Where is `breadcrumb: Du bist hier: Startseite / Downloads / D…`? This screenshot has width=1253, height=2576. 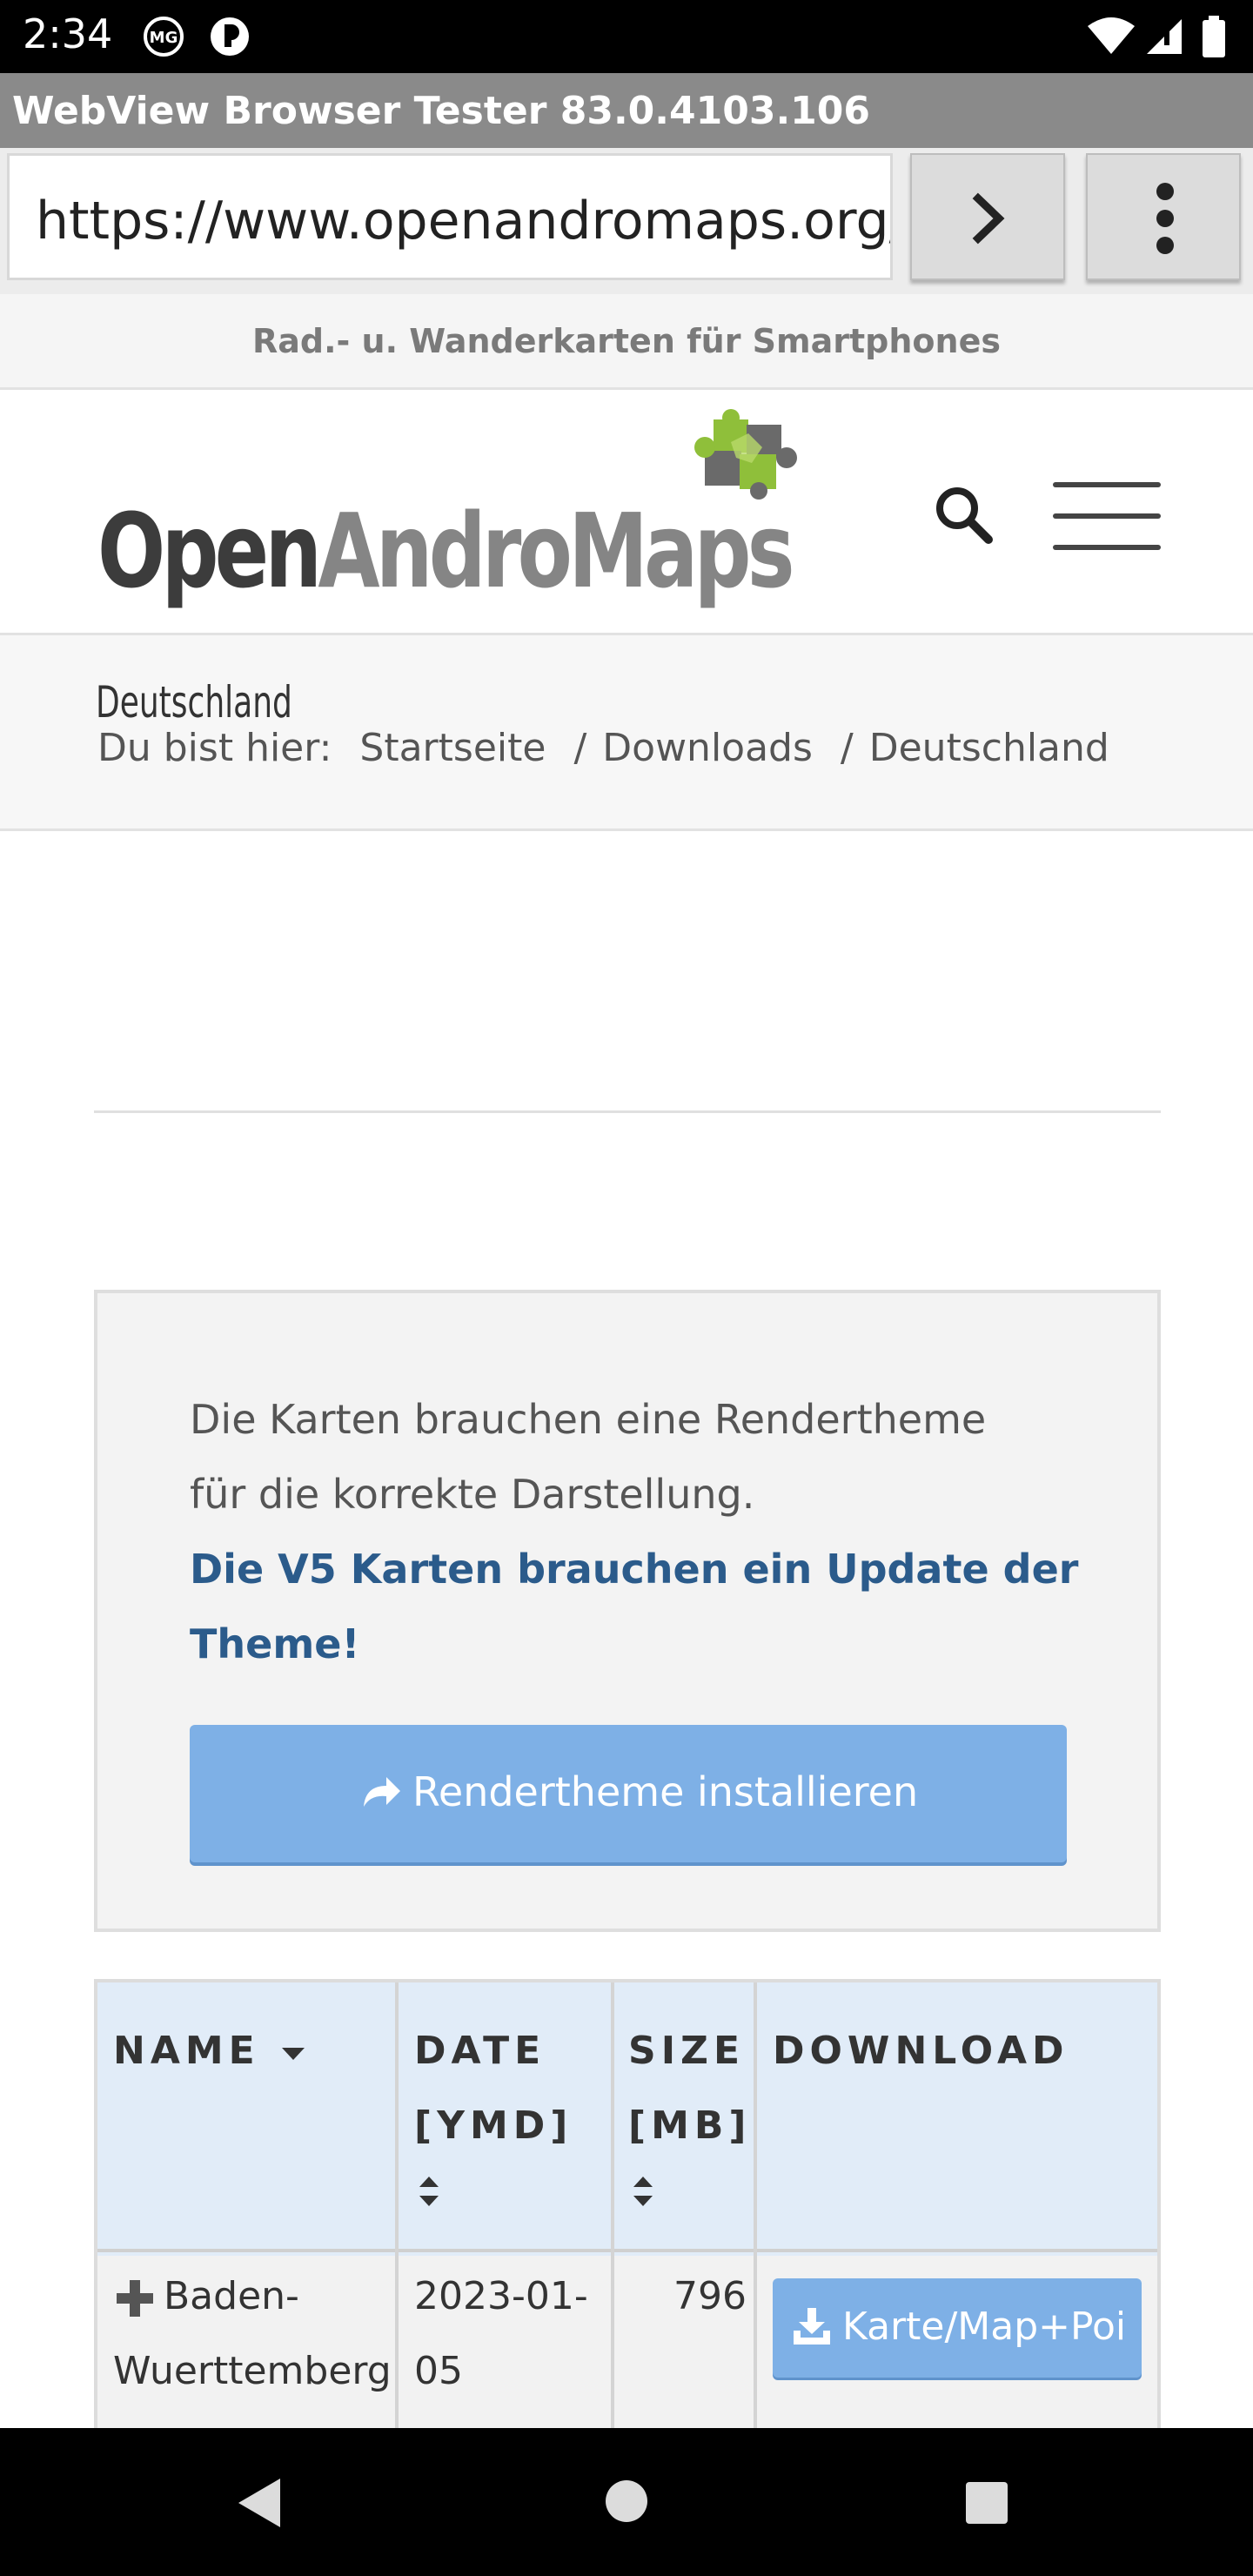
breadcrumb: Du bist hier: Startseite / Downloads / D… is located at coordinates (603, 748).